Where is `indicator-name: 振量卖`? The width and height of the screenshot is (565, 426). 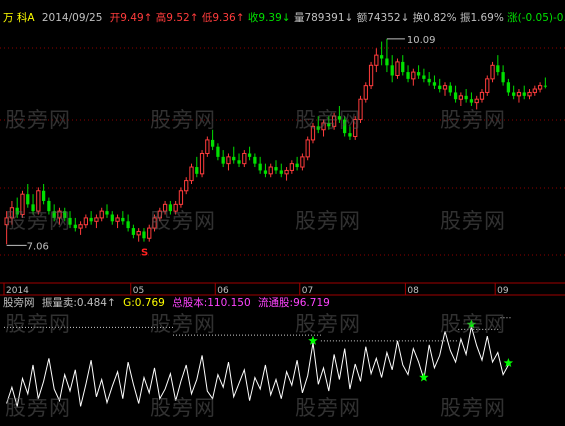 indicator-name: 振量卖 is located at coordinates (57, 303).